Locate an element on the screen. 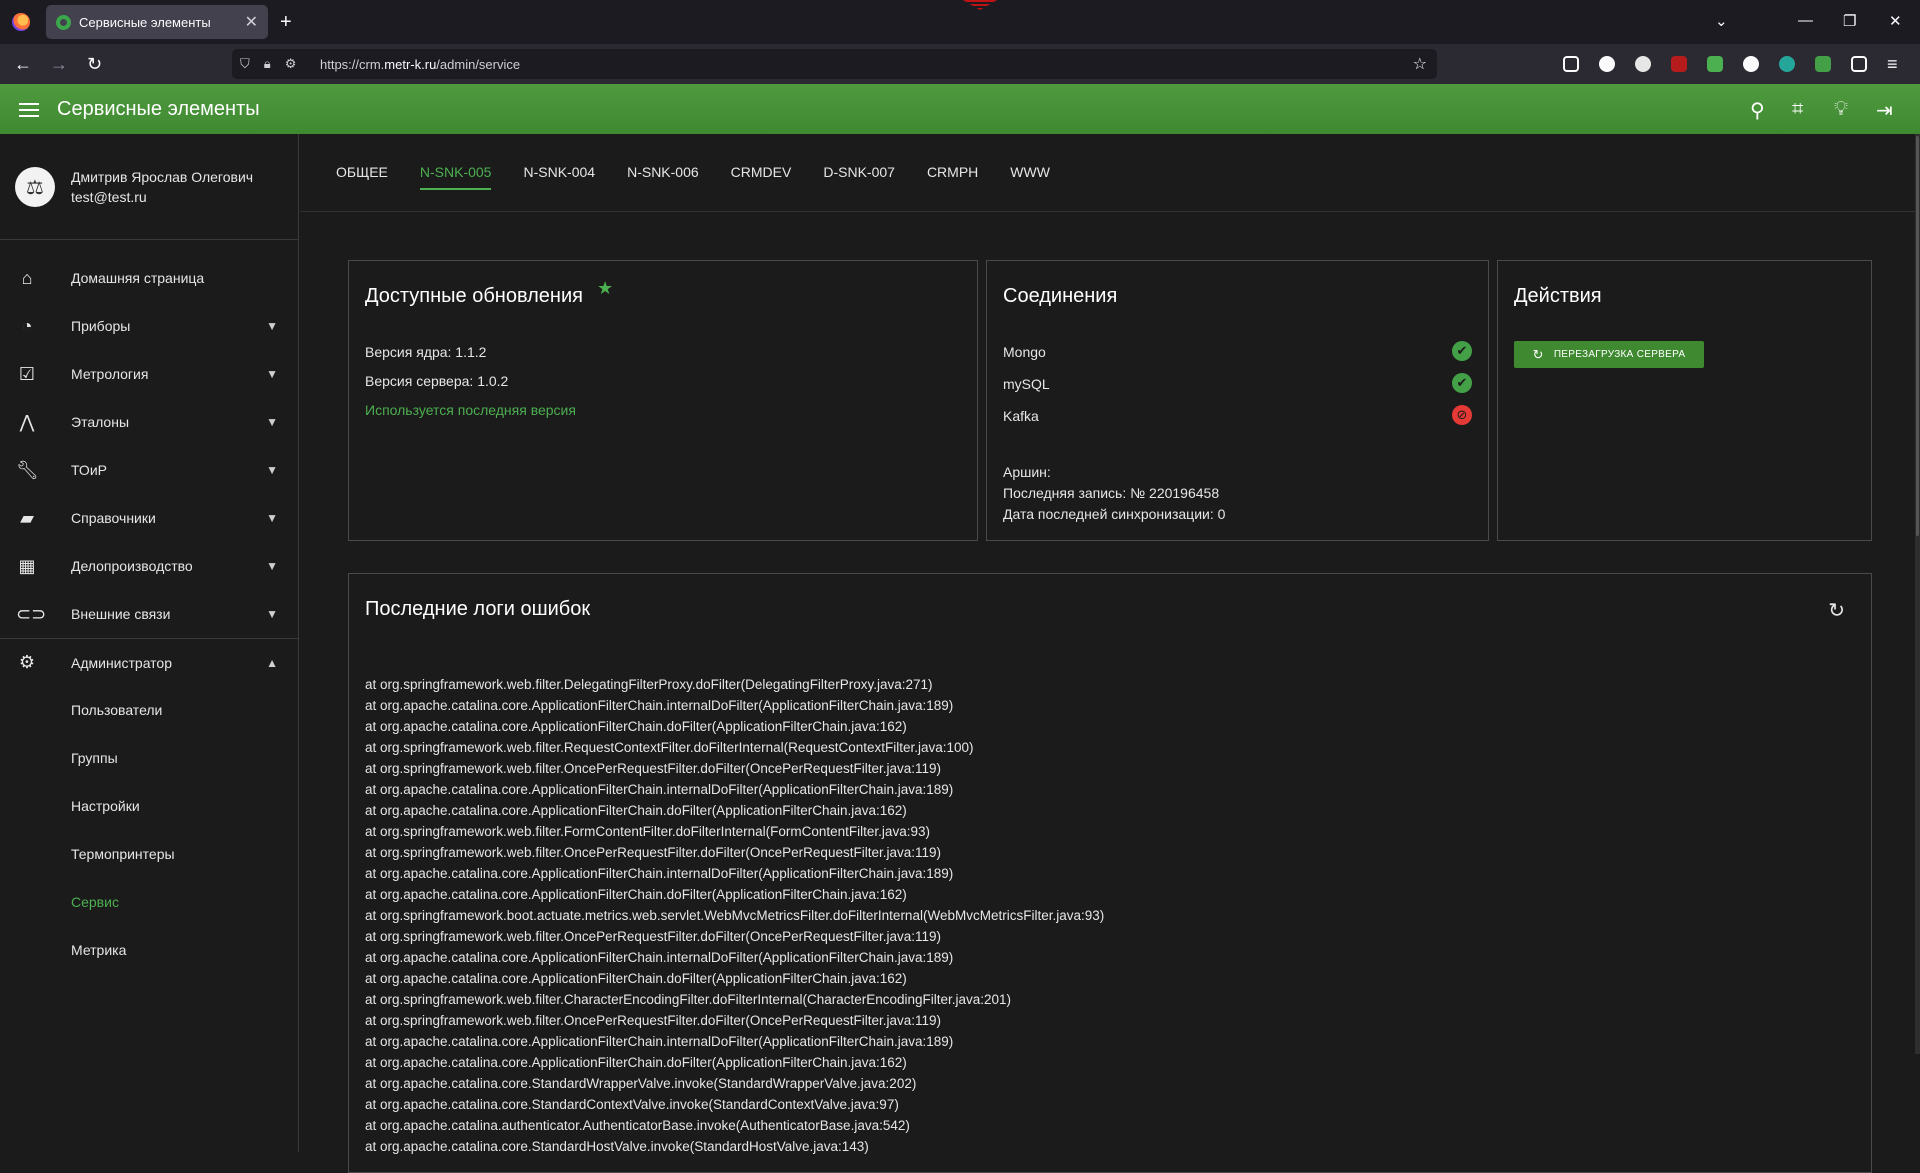  ublock-icon is located at coordinates (1679, 64).